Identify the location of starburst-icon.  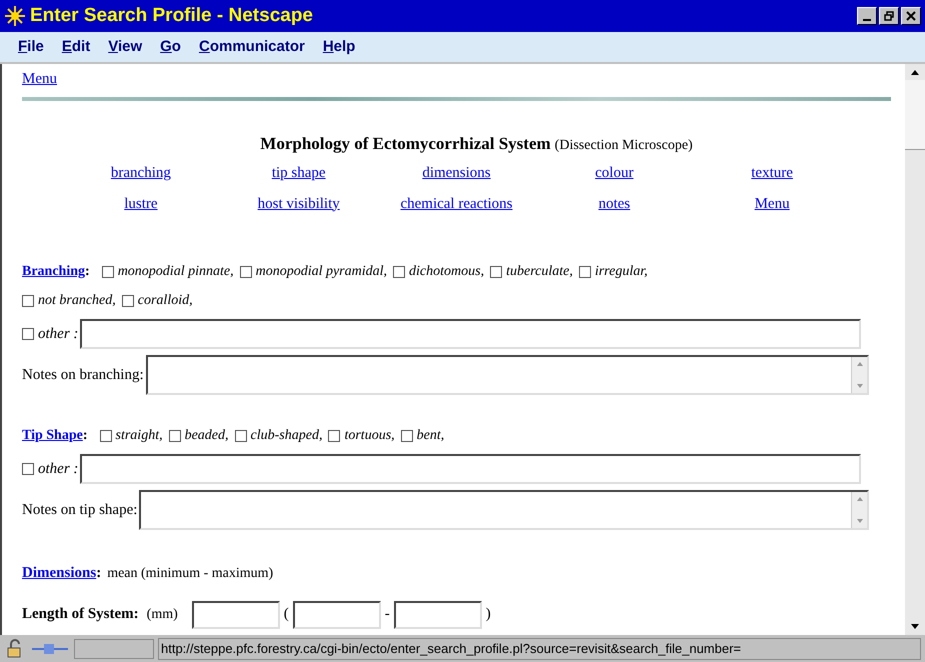
(15, 16).